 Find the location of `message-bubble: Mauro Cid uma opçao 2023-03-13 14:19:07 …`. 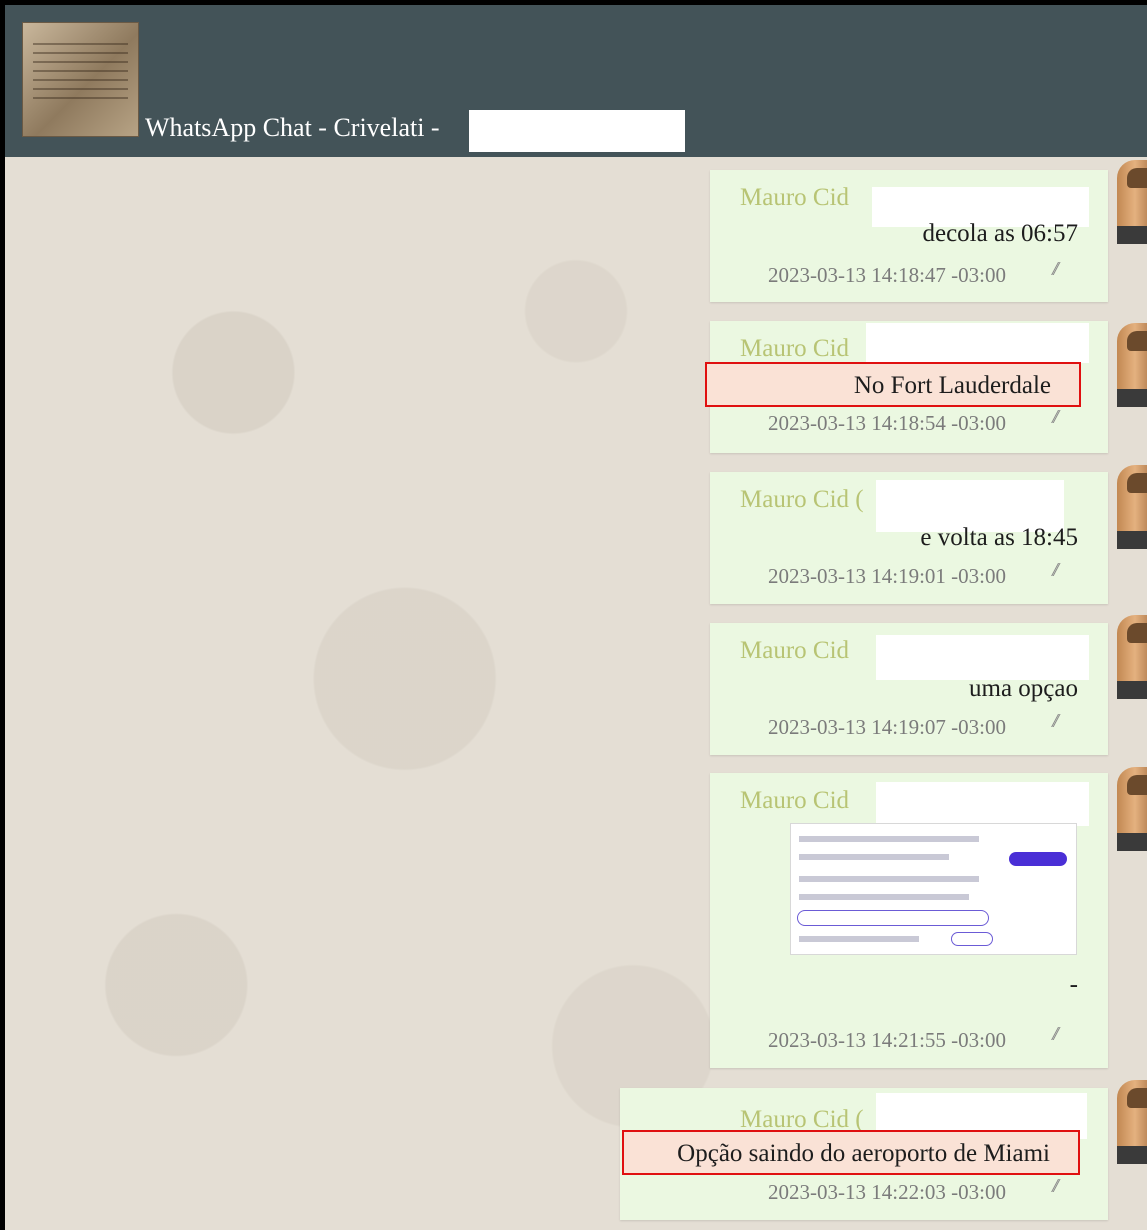

message-bubble: Mauro Cid uma opçao 2023-03-13 14:19:07 … is located at coordinates (909, 689).